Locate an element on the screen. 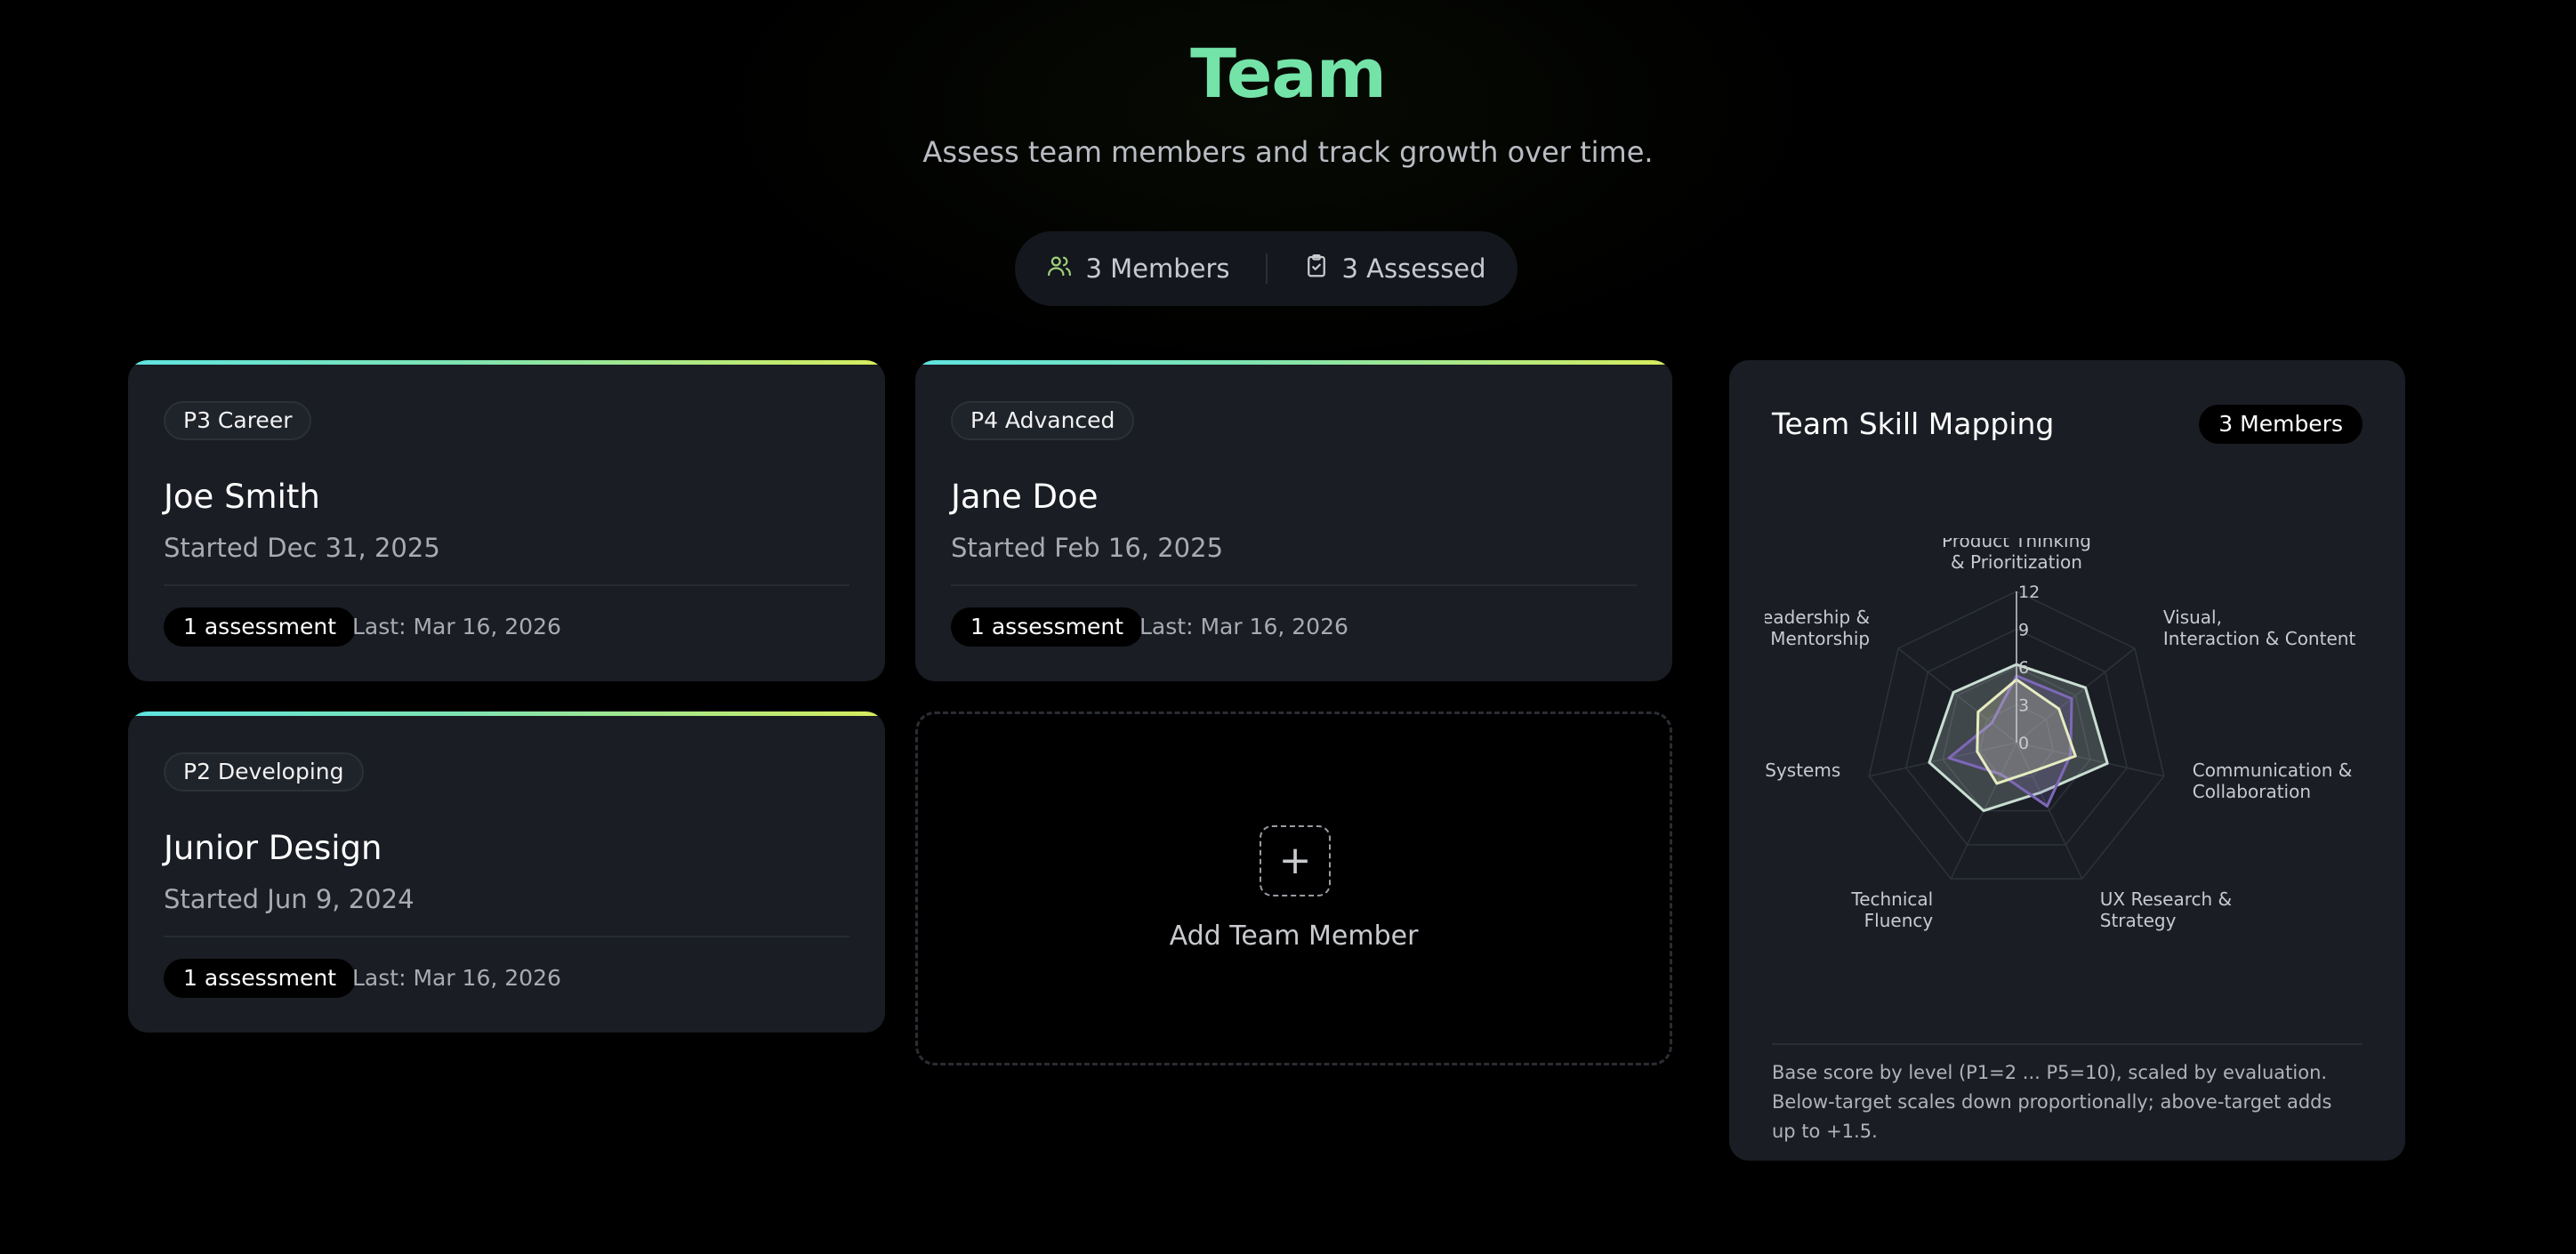 This screenshot has height=1254, width=2576. users-icon is located at coordinates (1059, 269).